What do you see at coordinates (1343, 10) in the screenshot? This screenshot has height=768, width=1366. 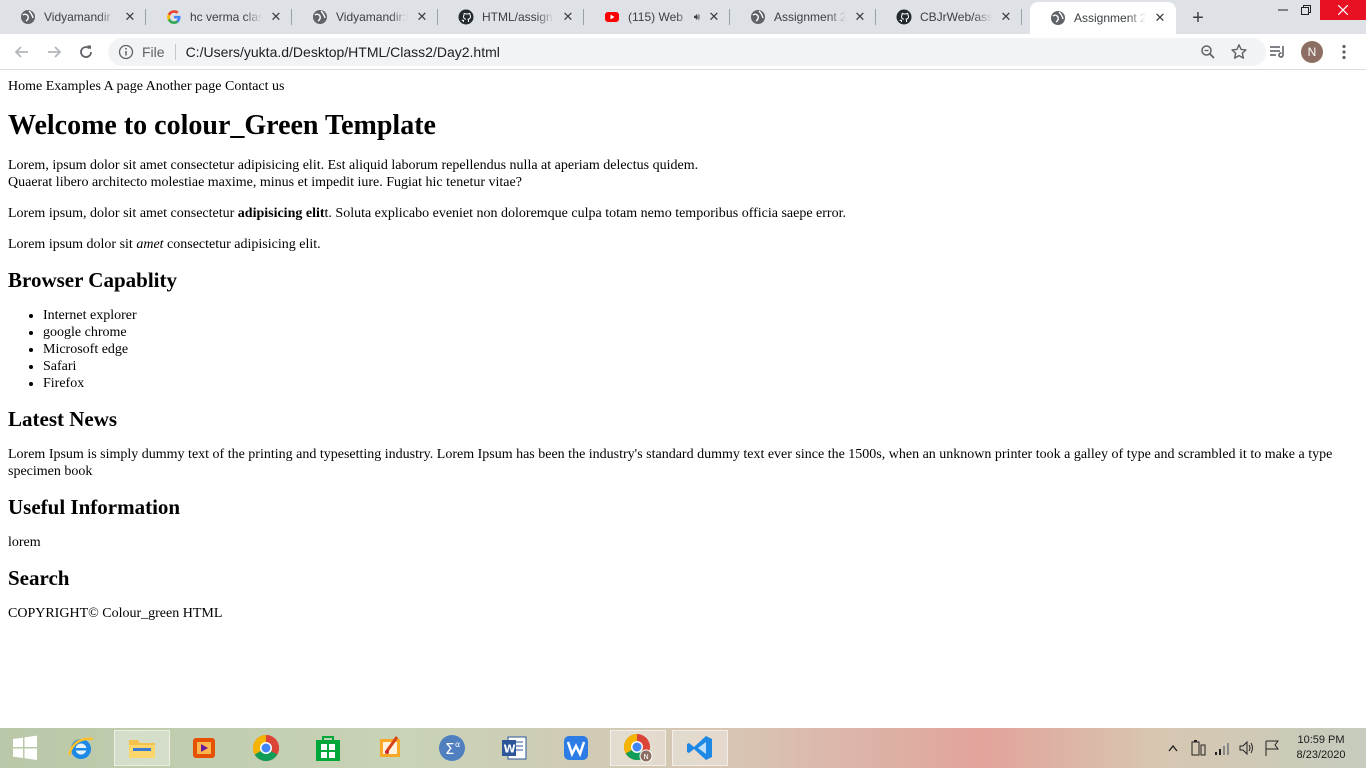 I see `close-window-button` at bounding box center [1343, 10].